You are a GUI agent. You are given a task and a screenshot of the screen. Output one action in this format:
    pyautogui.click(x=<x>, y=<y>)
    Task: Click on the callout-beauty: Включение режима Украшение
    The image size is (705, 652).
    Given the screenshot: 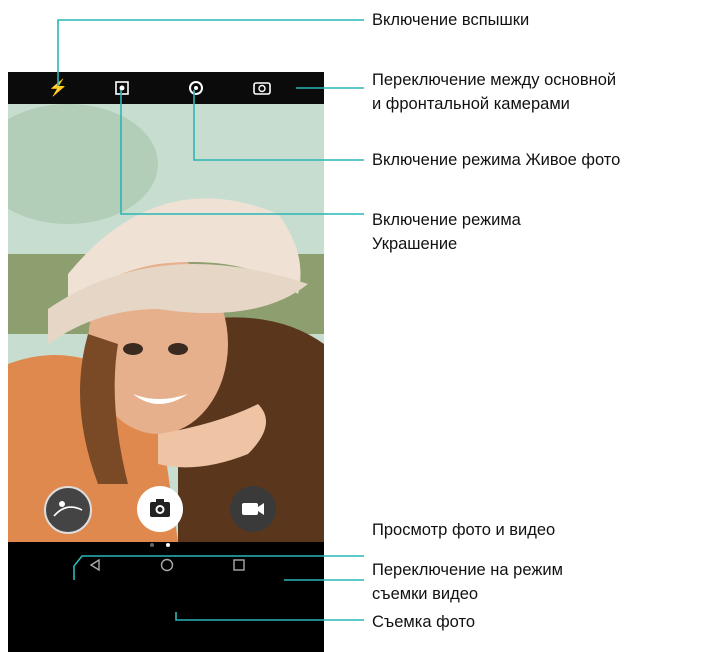 What is the action you would take?
    pyautogui.click(x=446, y=232)
    